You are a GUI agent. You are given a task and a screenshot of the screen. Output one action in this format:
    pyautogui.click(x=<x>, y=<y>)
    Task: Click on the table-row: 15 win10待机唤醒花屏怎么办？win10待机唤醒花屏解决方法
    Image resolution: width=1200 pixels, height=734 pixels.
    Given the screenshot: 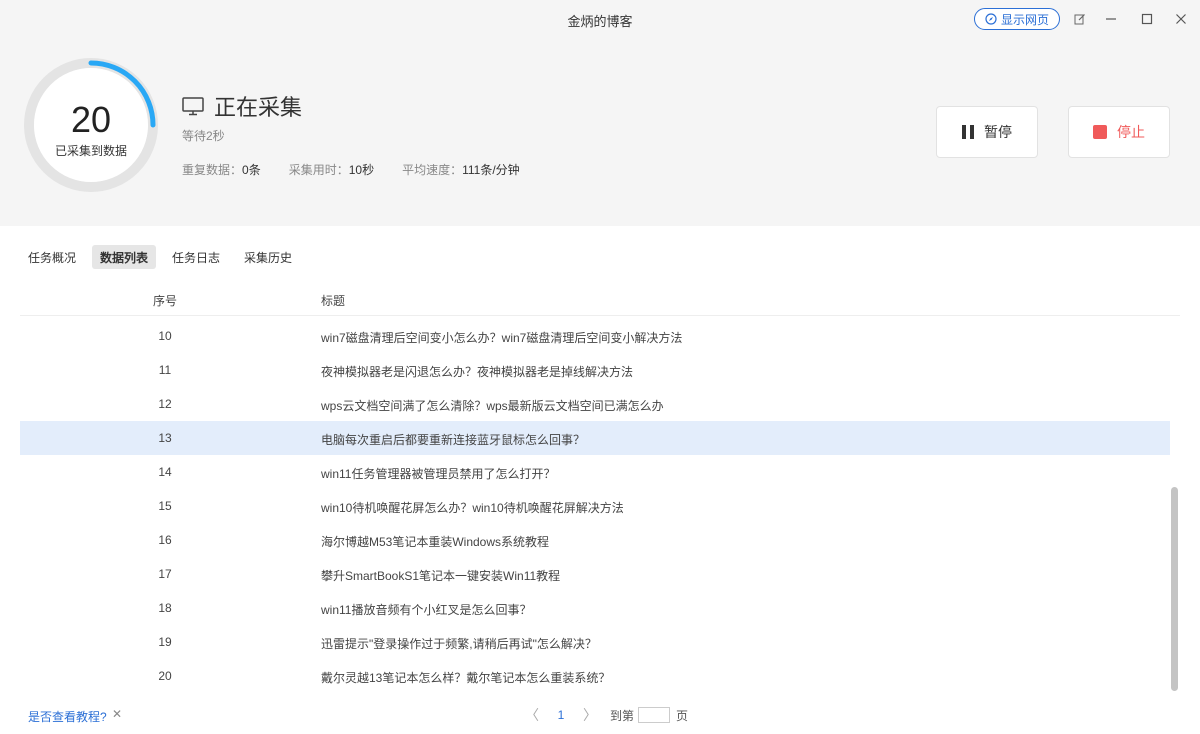 What is the action you would take?
    pyautogui.click(x=595, y=506)
    